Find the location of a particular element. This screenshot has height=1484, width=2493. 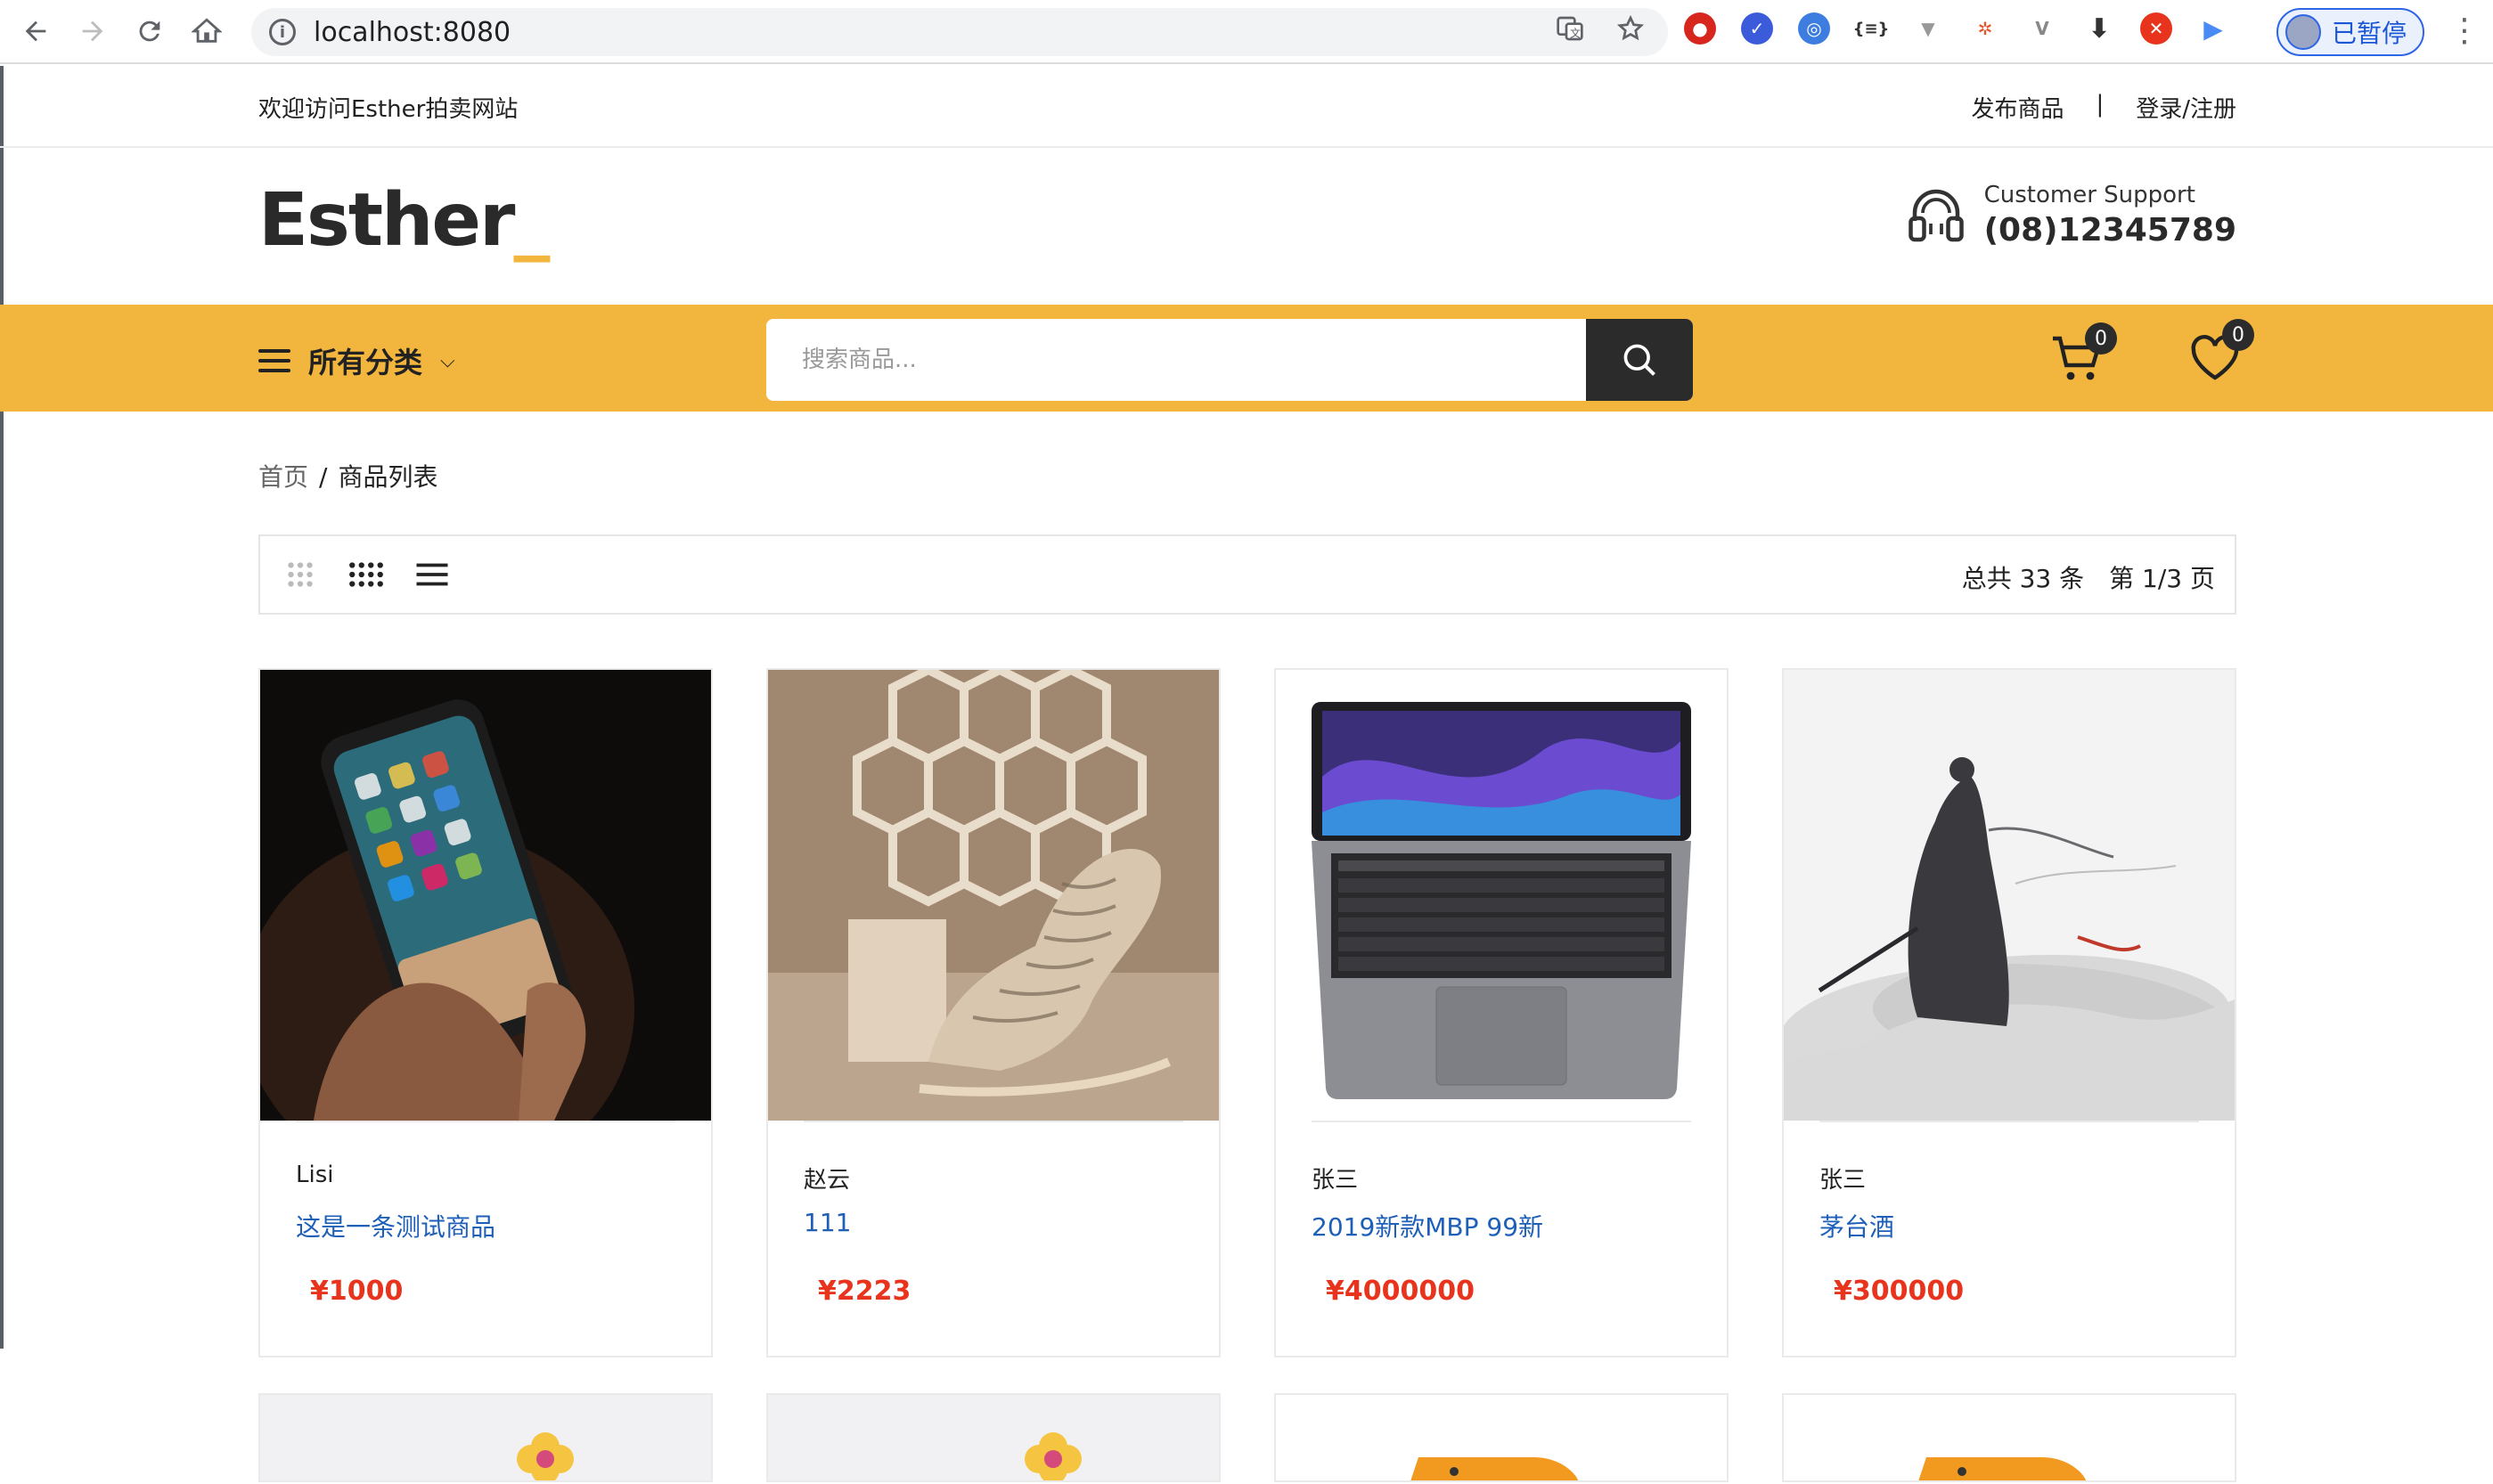

support-label: Customer Support is located at coordinates (2089, 195).